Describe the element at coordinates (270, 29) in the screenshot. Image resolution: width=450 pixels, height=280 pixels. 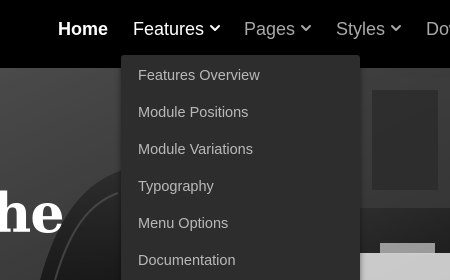
I see `nav-pages-label: Pages` at that location.